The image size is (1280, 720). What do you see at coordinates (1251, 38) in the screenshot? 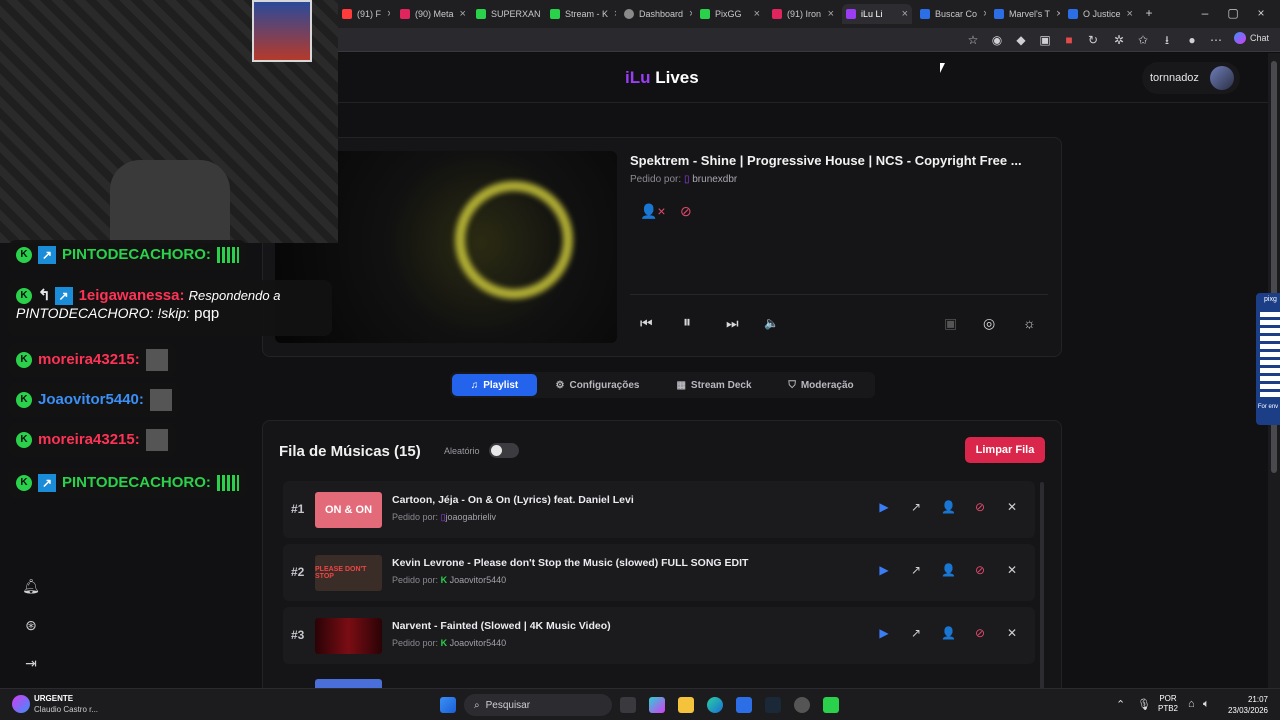
I see `copilot-chat-button: Chat` at bounding box center [1251, 38].